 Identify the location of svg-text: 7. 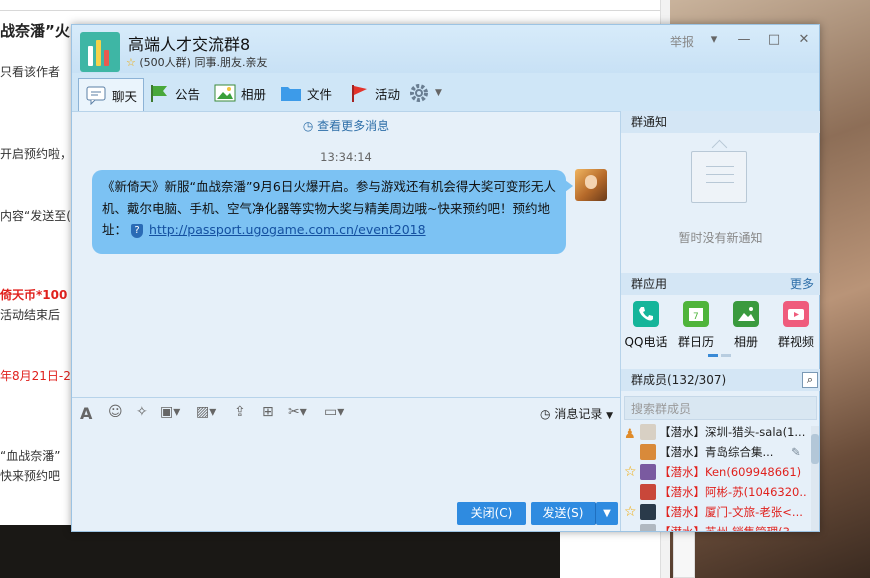
(696, 317).